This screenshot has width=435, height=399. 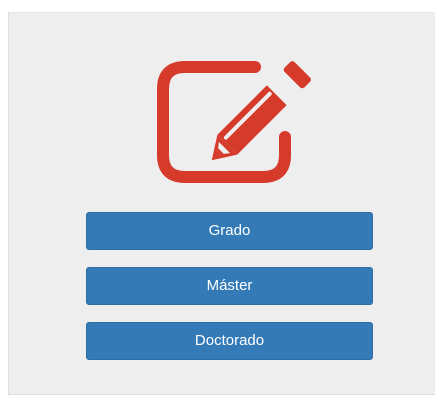 I want to click on master-button: Máster, so click(x=229, y=286).